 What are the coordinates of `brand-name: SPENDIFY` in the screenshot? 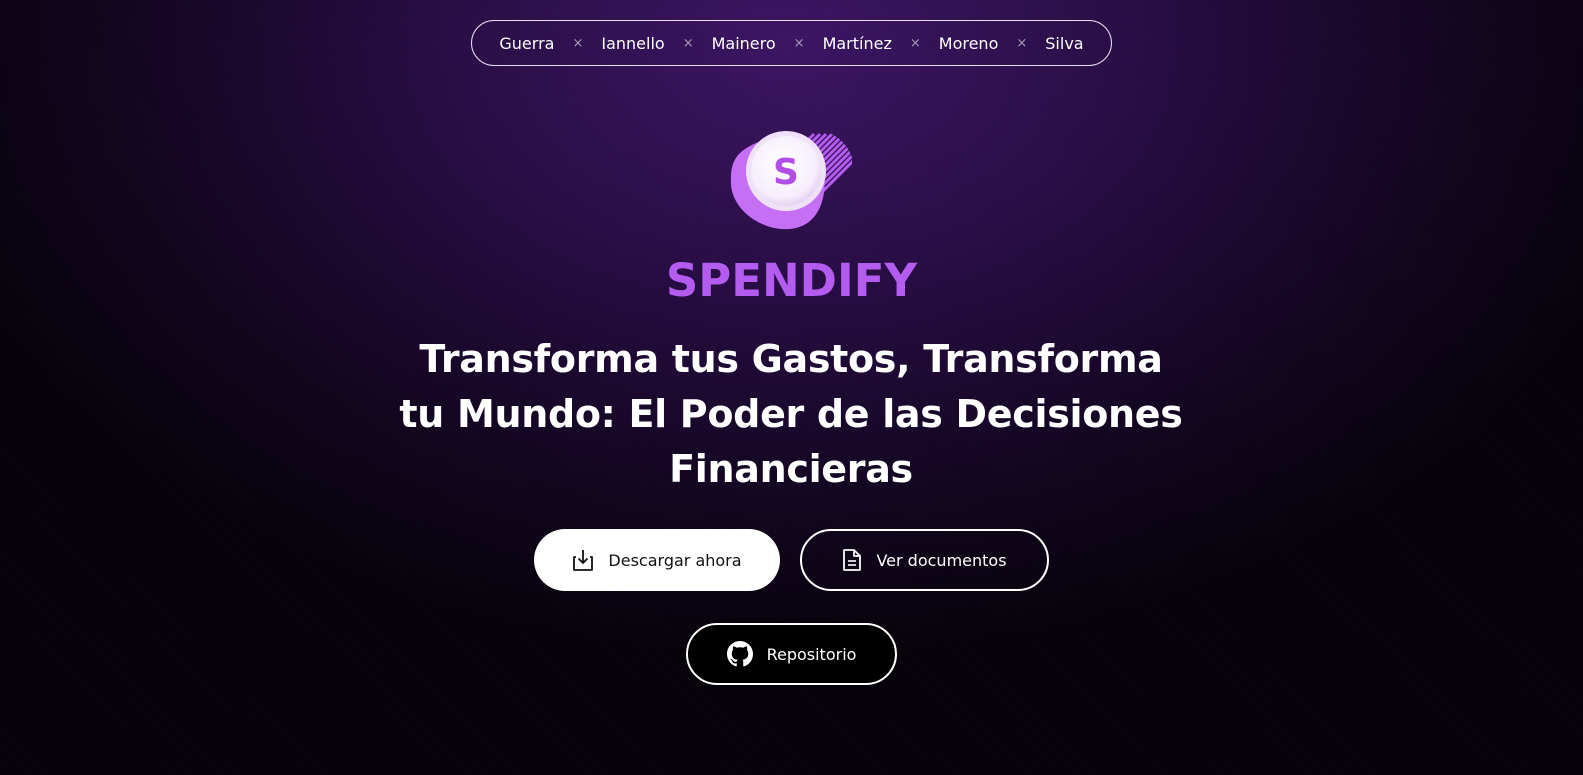 It's located at (791, 280).